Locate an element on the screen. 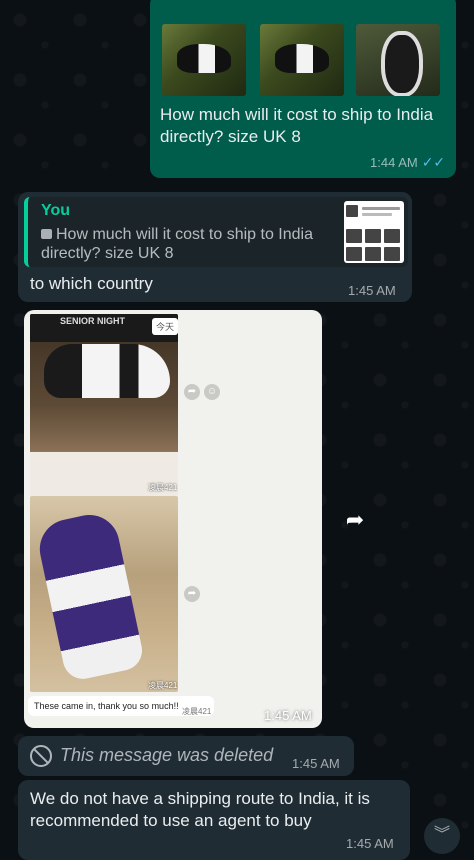 The image size is (474, 860). double-check-read-icon: ✓✓ is located at coordinates (433, 162).